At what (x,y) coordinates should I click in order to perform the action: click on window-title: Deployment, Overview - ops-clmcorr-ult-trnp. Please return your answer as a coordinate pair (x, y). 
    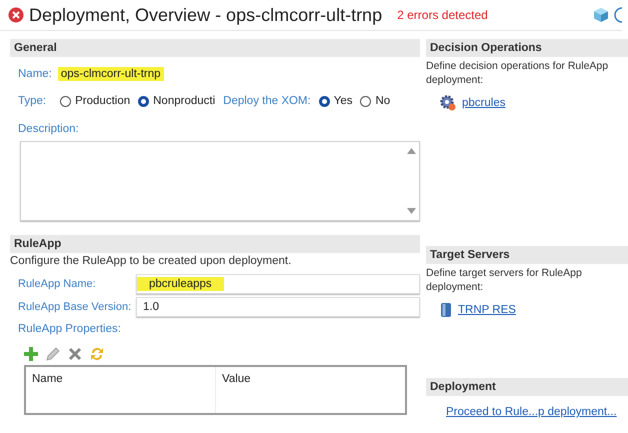
    Looking at the image, I should click on (205, 15).